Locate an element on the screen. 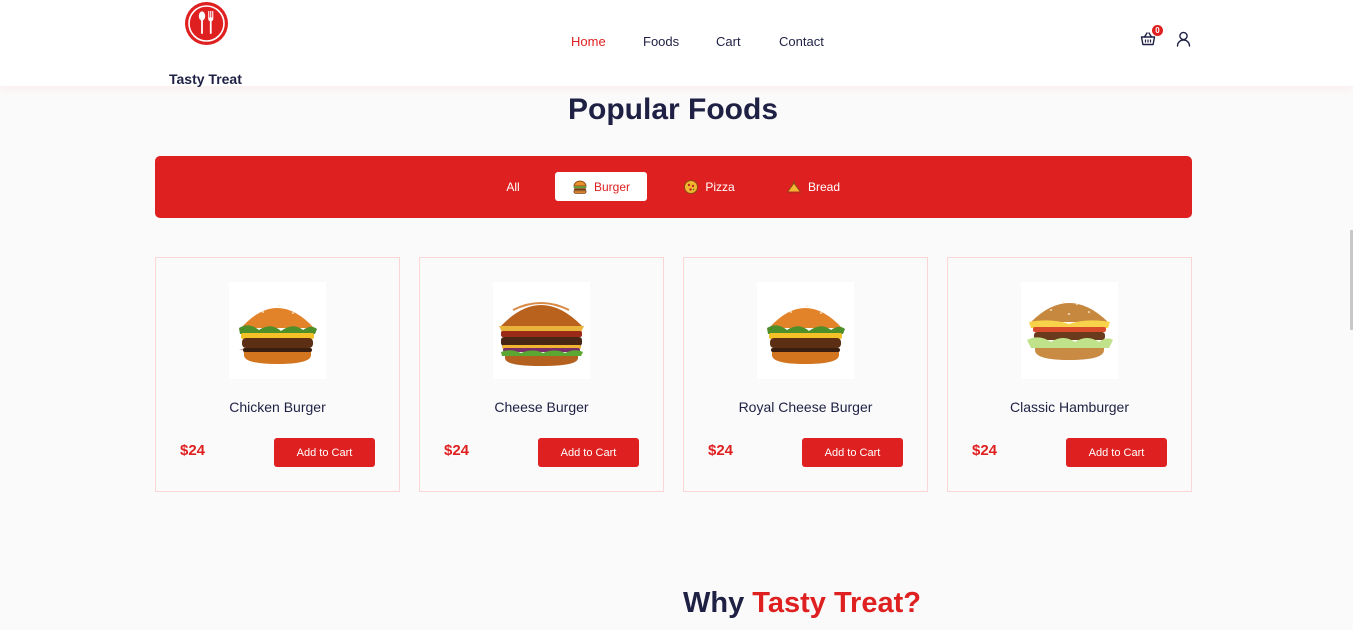 This screenshot has width=1353, height=630. why-title-prefix: Why is located at coordinates (714, 603).